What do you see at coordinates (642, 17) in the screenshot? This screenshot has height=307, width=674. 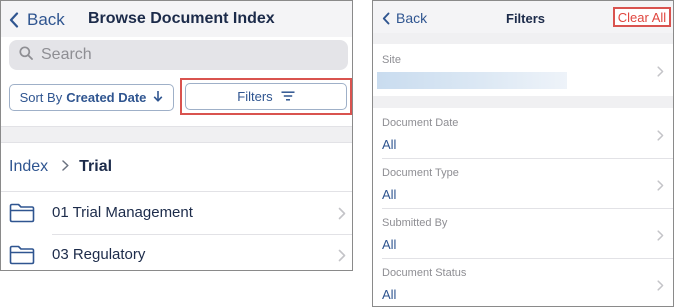 I see `clear-all-button: Clear All` at bounding box center [642, 17].